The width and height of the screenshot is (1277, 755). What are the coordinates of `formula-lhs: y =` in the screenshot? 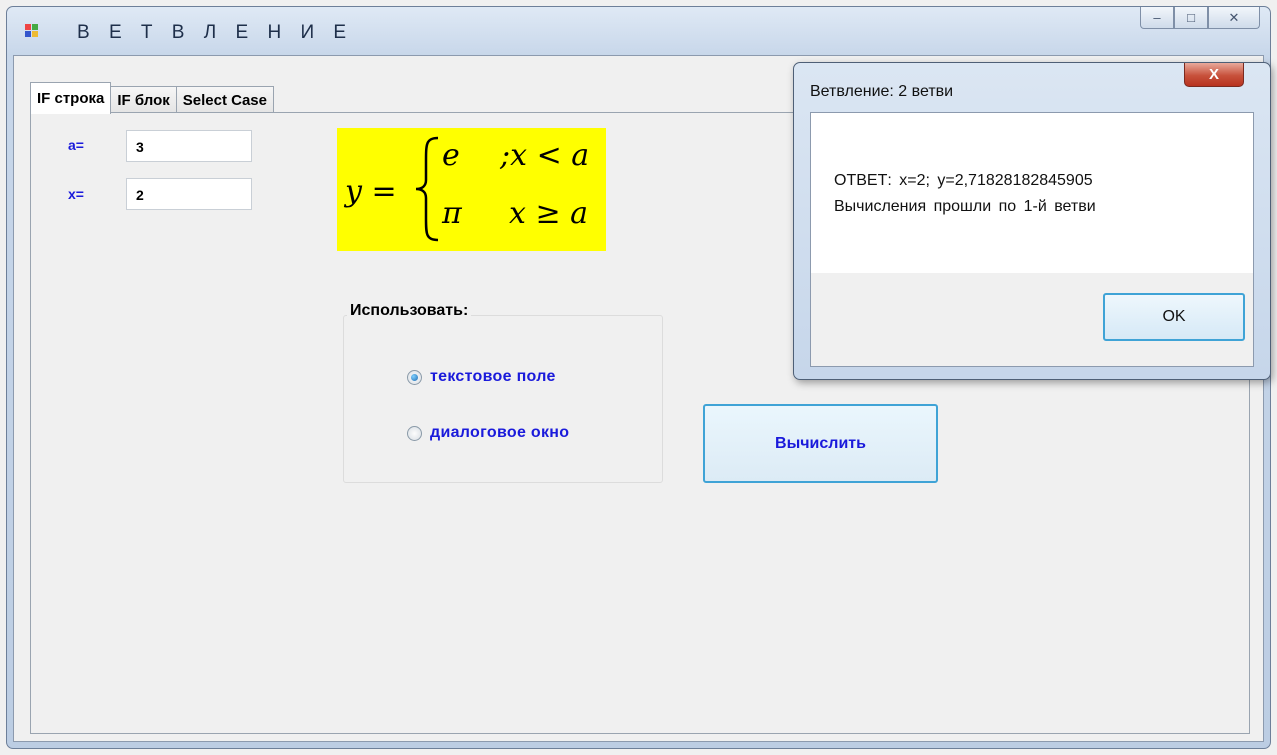 It's located at (371, 191).